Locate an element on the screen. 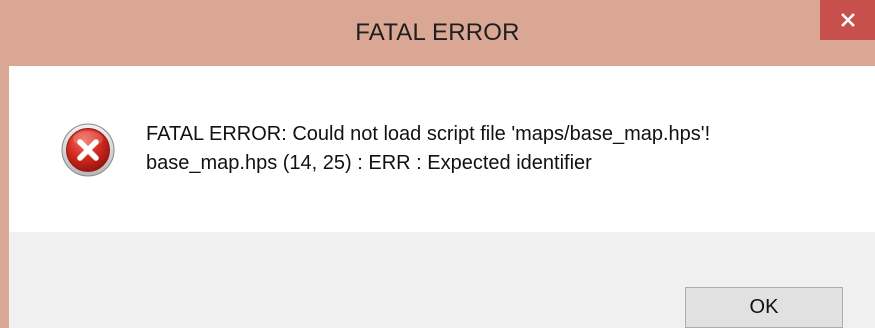 The width and height of the screenshot is (875, 328). error-icon is located at coordinates (88, 150).